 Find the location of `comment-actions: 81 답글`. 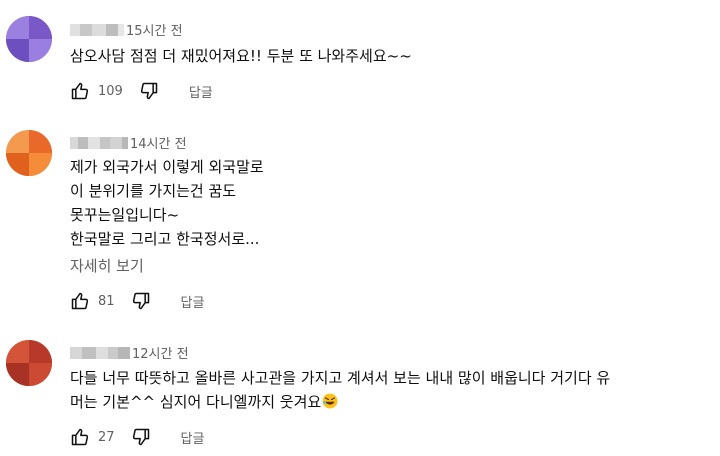

comment-actions: 81 답글 is located at coordinates (137, 301).